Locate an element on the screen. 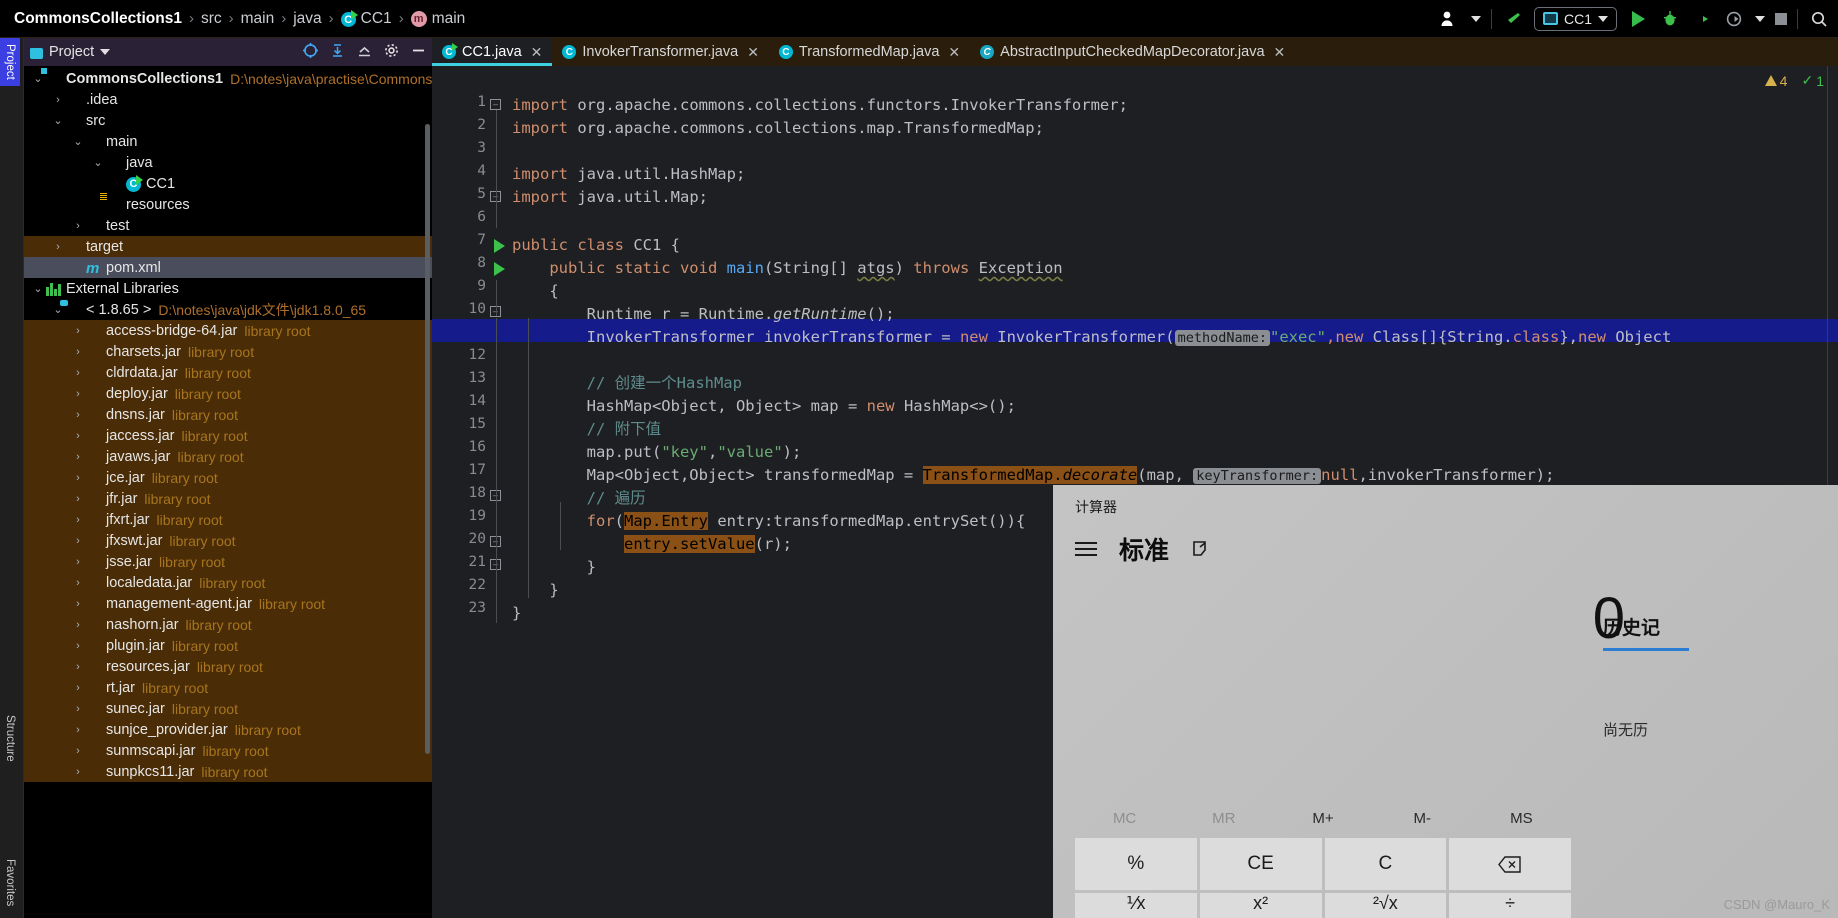  breadcrumb-item-java: java is located at coordinates (307, 19).